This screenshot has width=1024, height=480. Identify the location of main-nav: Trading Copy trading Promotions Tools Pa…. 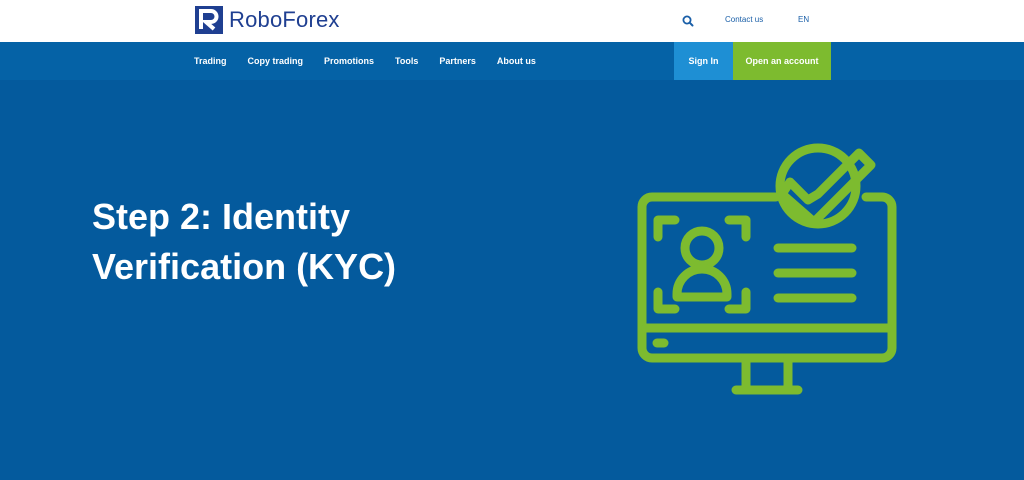
(512, 61).